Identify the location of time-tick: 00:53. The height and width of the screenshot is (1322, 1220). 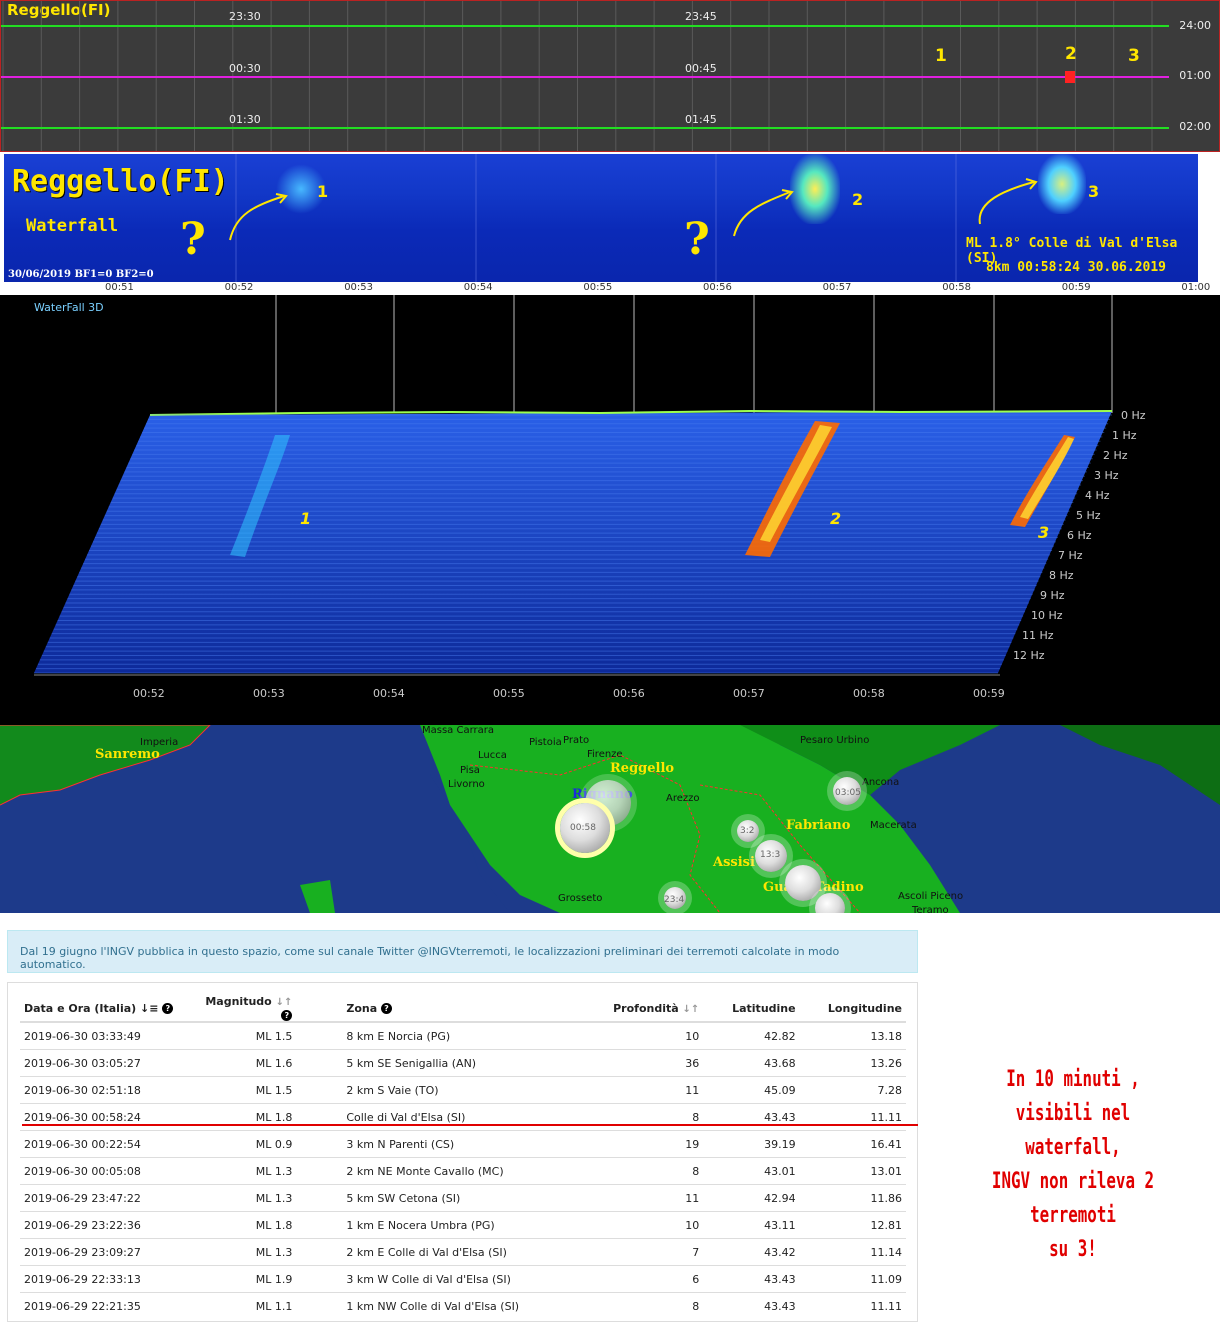
(269, 693).